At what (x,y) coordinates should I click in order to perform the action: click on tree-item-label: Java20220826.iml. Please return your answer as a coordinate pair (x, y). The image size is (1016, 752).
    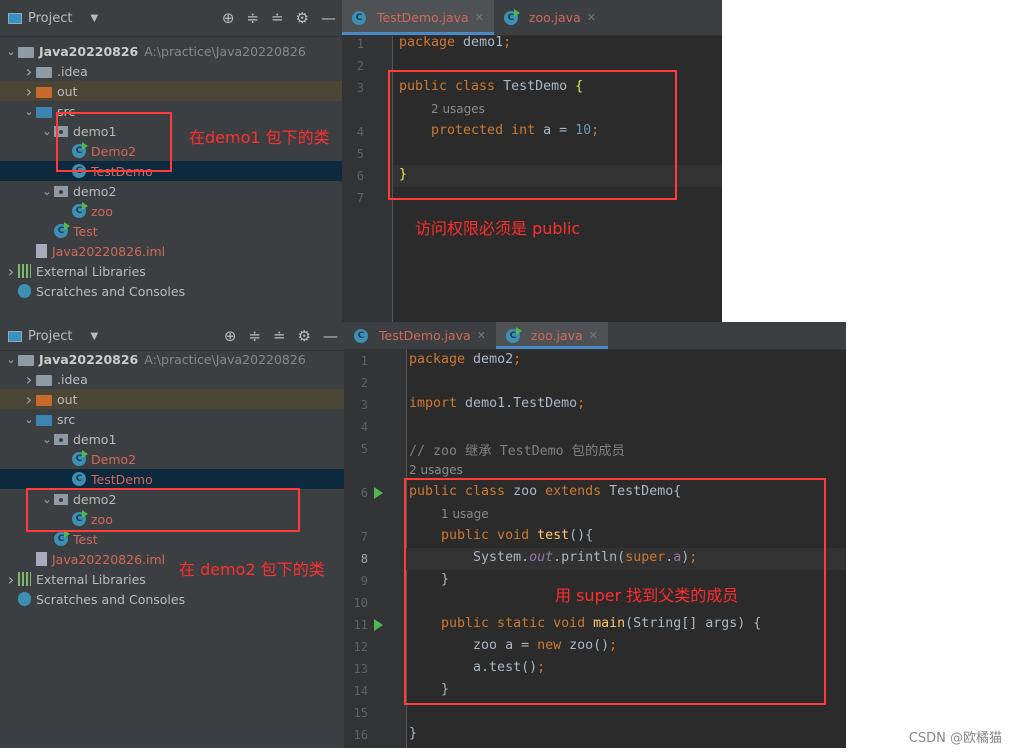
    Looking at the image, I should click on (109, 251).